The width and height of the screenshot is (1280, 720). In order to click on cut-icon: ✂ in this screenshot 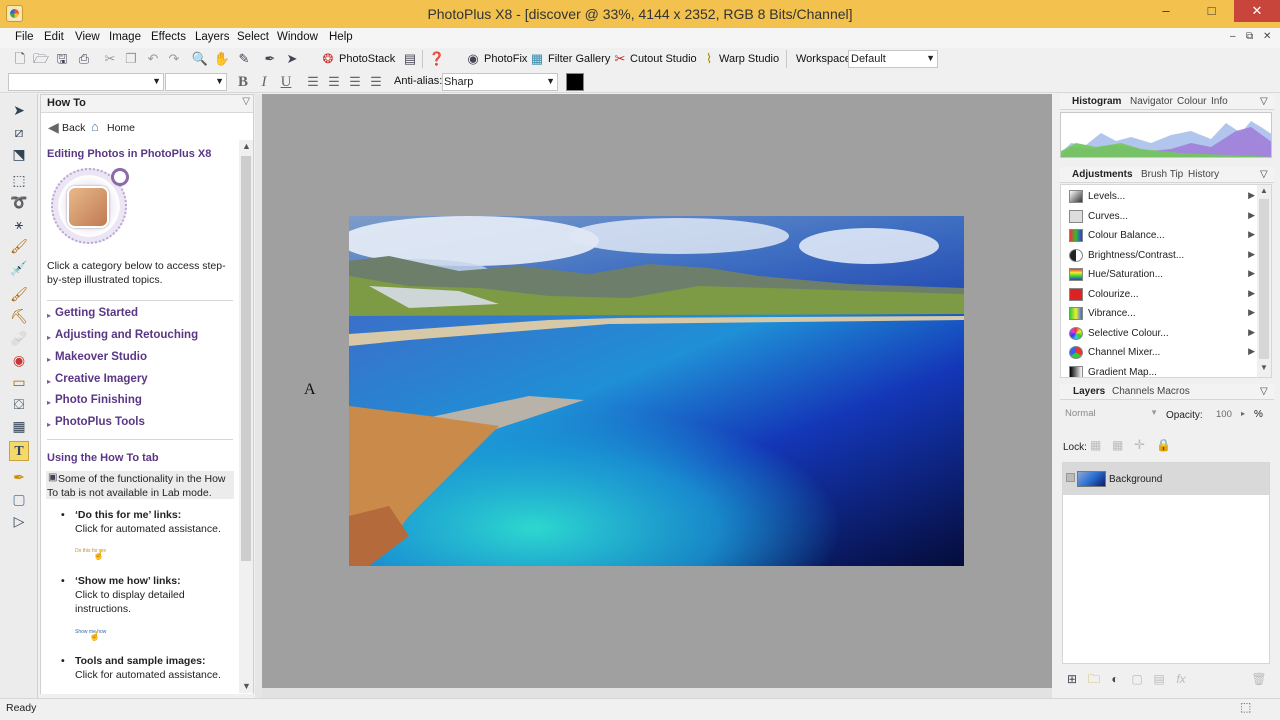, I will do `click(110, 59)`.